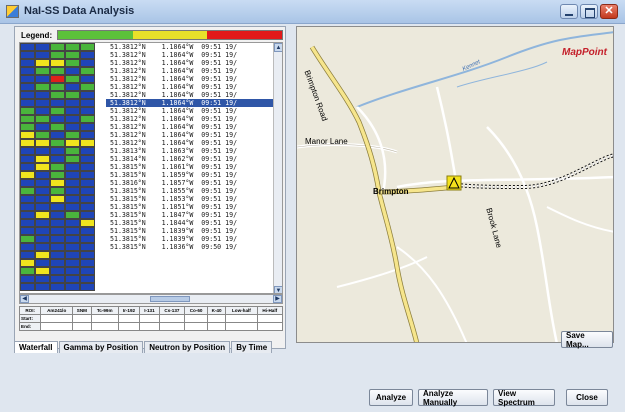 This screenshot has width=625, height=412. I want to click on position-row: 51.3816°N 1.1857°W 09:51 19/, so click(190, 183).